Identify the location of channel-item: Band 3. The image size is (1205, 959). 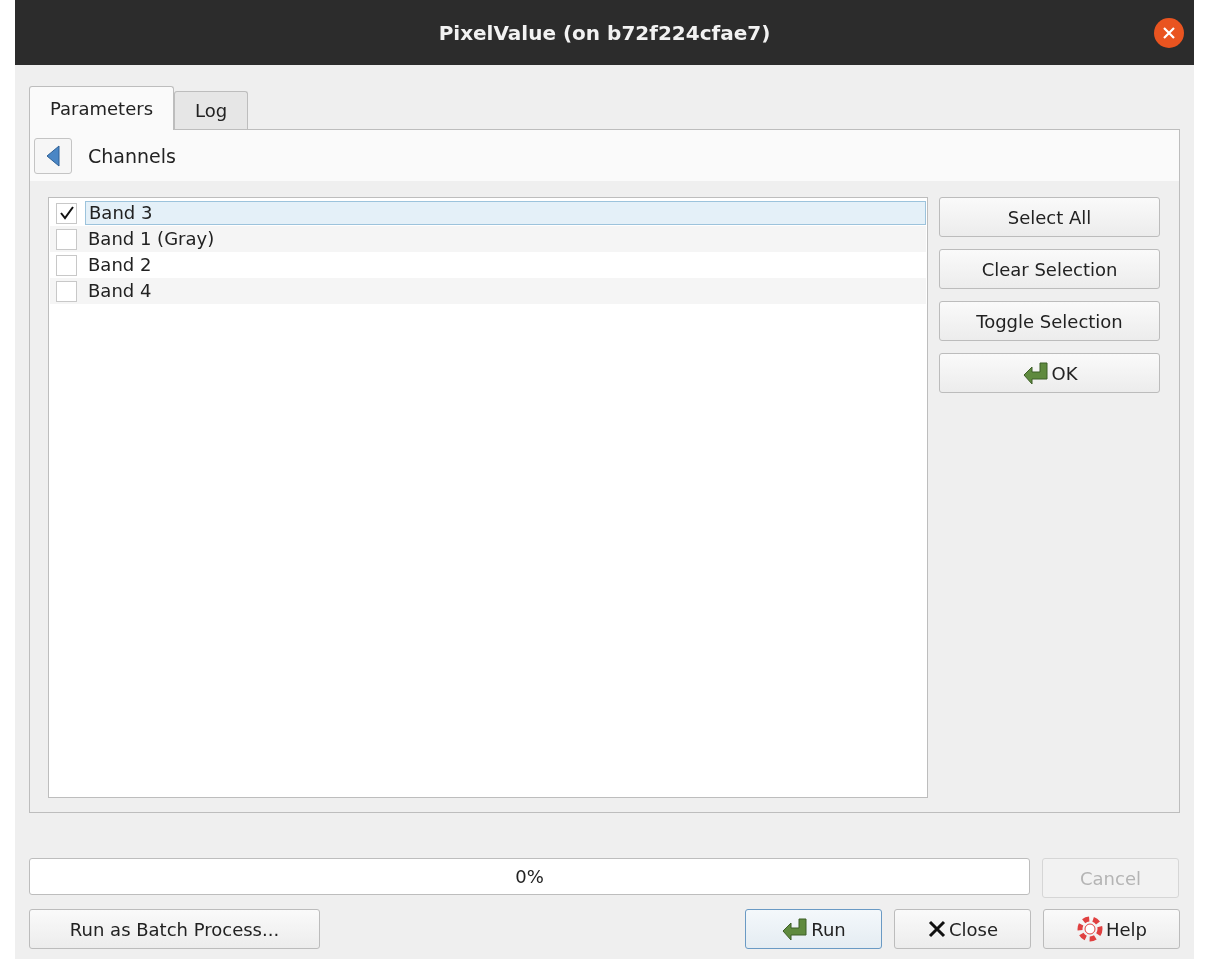
(505, 213).